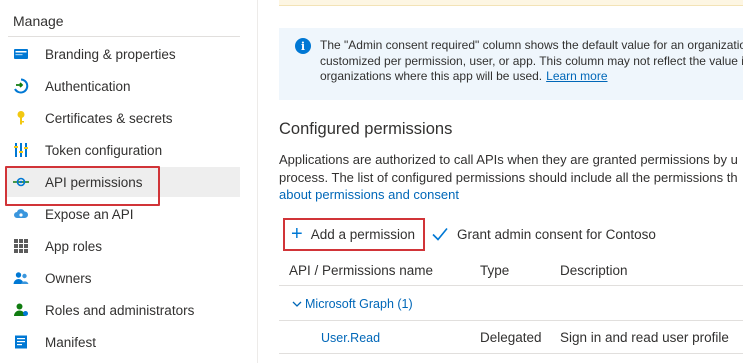 The height and width of the screenshot is (363, 743). I want to click on section-title: Configured permissions, so click(366, 129).